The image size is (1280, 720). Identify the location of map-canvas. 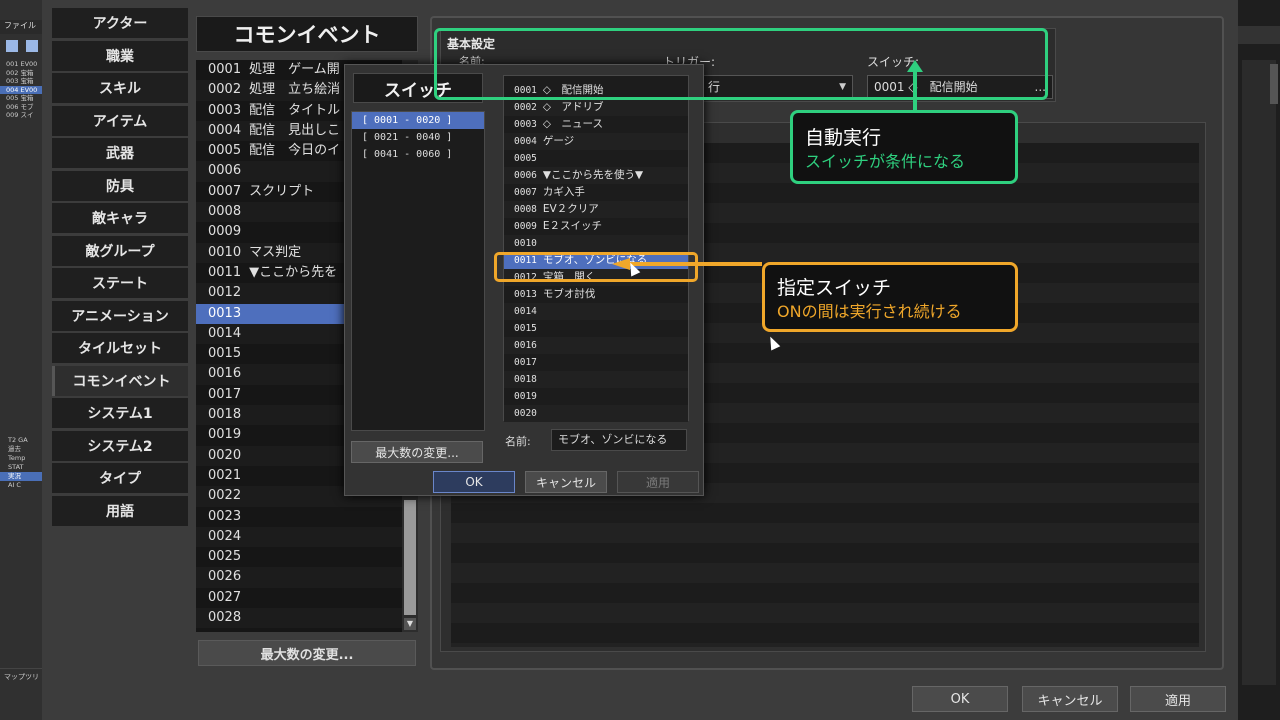
(1259, 372).